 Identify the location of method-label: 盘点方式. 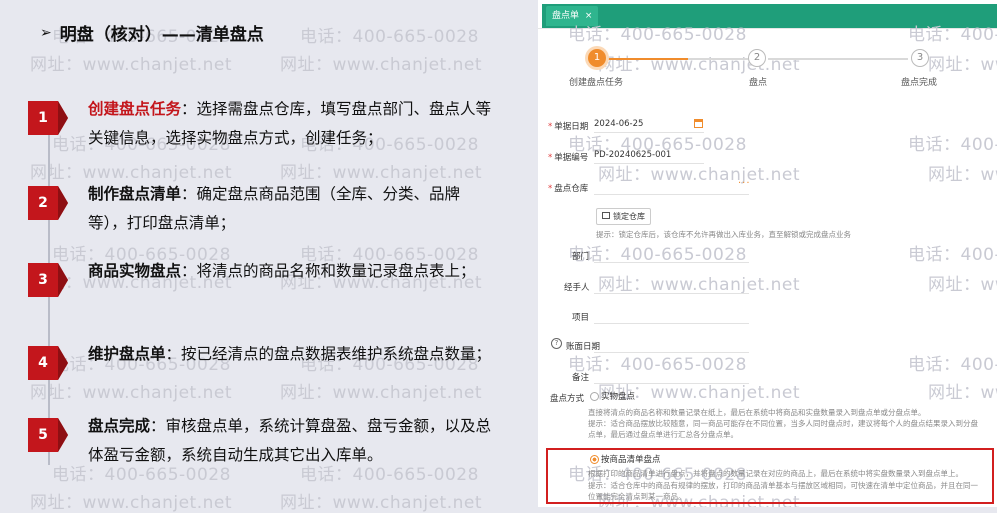
(567, 399).